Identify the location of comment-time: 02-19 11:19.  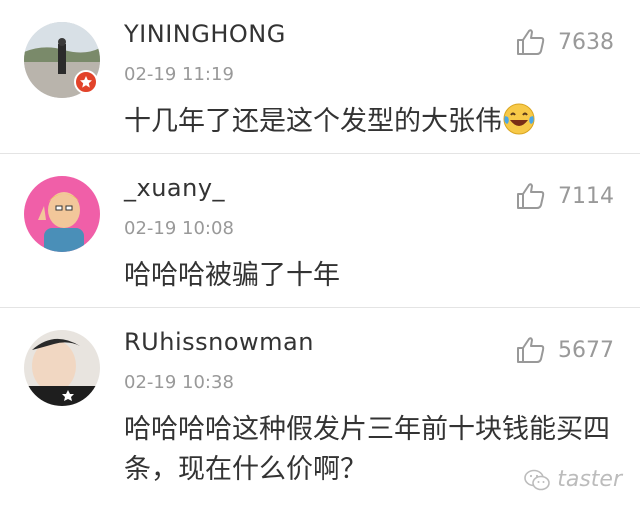
(179, 74).